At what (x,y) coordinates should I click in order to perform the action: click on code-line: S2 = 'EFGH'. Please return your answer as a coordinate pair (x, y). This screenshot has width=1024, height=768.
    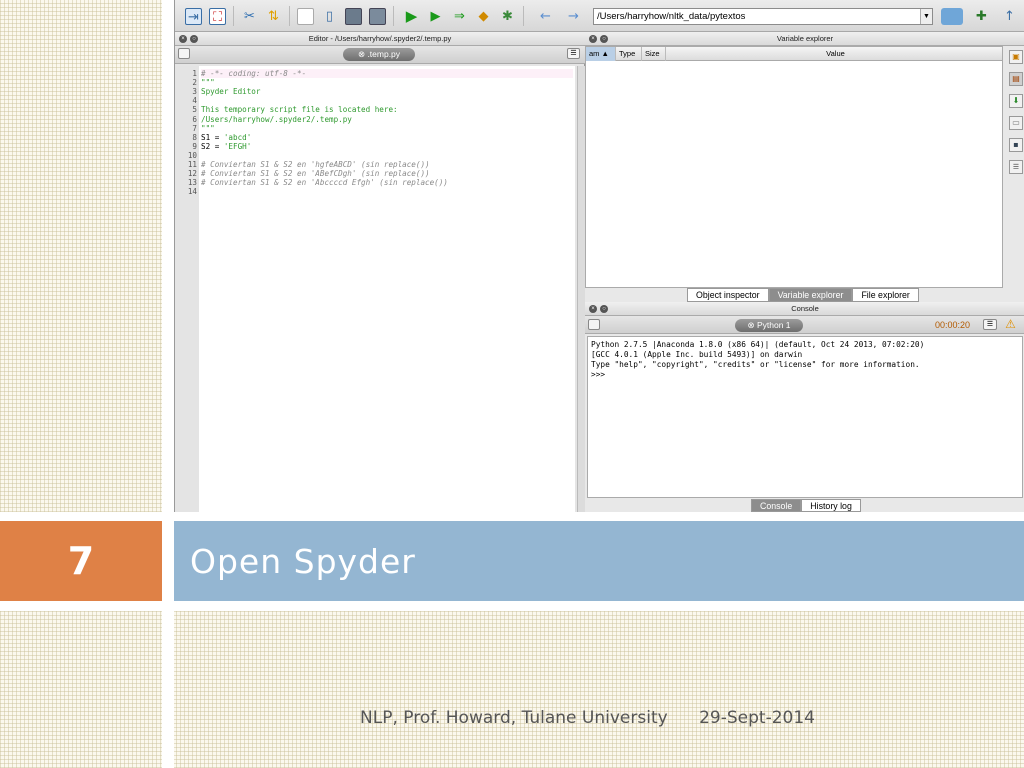
    Looking at the image, I should click on (226, 146).